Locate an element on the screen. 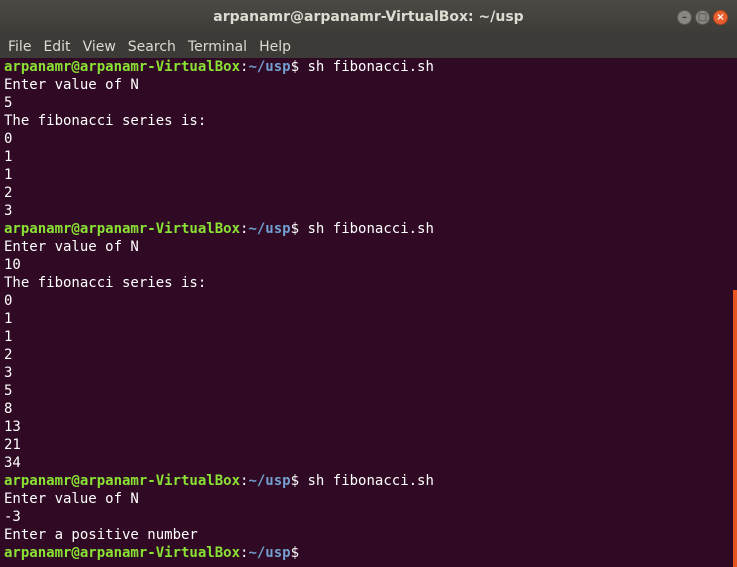 The width and height of the screenshot is (737, 567). window-title: arpanamr@arpanamr-VirtualBox: ~/usp is located at coordinates (368, 17).